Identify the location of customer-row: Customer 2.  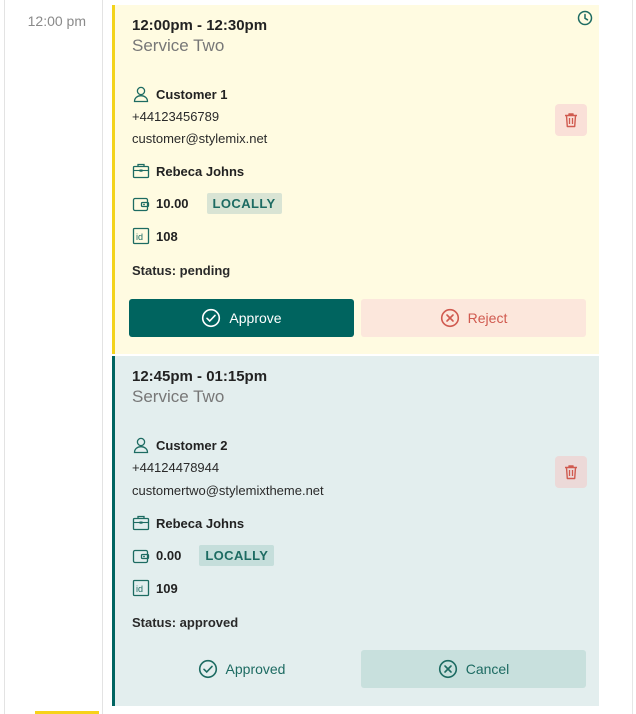
(180, 445).